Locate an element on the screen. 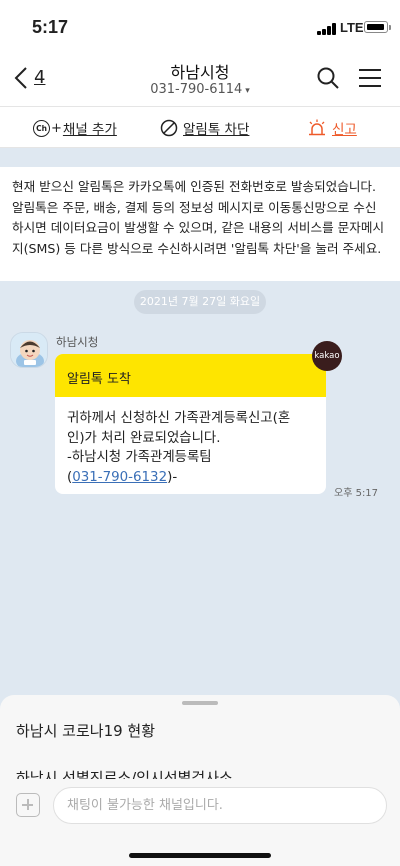 This screenshot has height=866, width=400. message-header: 알림톡 도착 is located at coordinates (190, 375).